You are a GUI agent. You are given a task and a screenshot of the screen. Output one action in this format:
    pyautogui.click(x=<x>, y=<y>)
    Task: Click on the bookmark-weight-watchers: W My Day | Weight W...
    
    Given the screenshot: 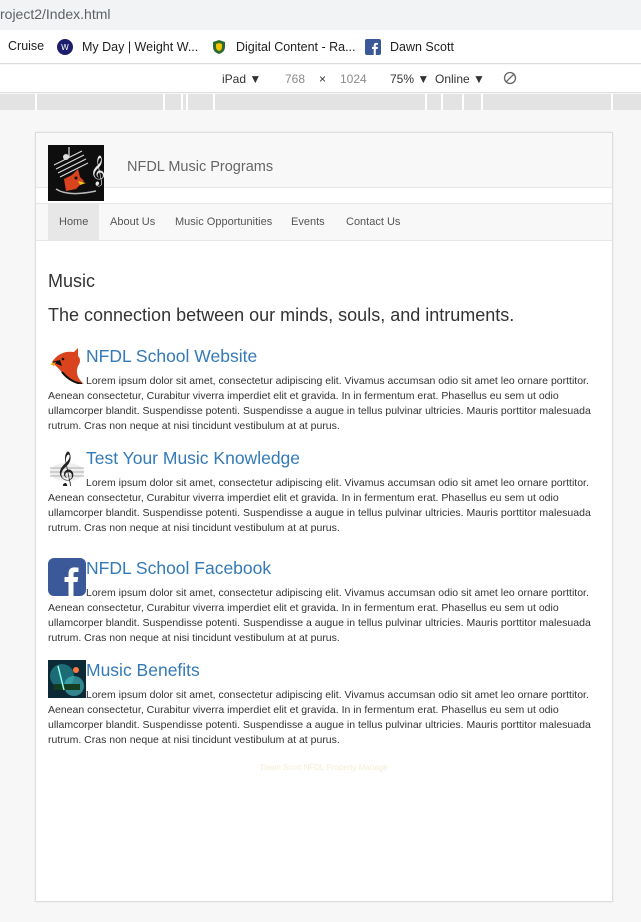 What is the action you would take?
    pyautogui.click(x=127, y=47)
    